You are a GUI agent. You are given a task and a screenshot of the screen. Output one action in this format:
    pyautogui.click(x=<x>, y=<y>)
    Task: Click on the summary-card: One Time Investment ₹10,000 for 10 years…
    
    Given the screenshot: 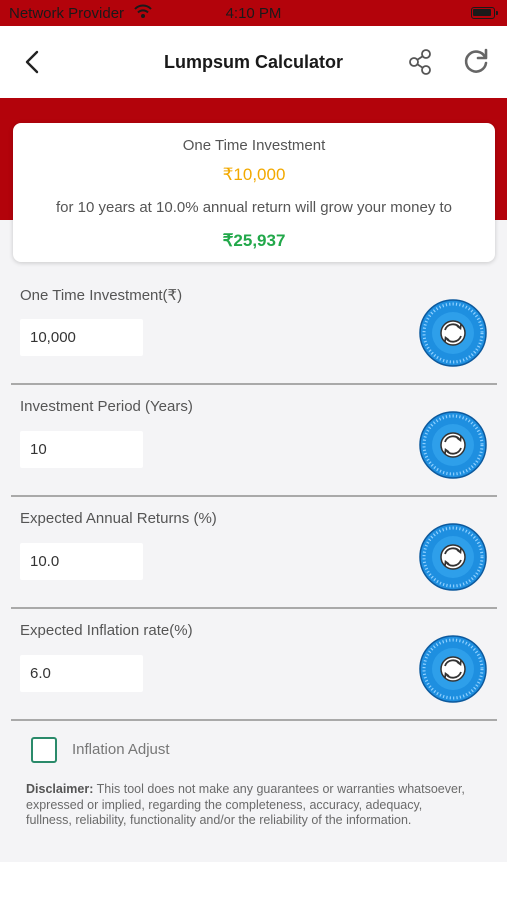 What is the action you would take?
    pyautogui.click(x=254, y=192)
    